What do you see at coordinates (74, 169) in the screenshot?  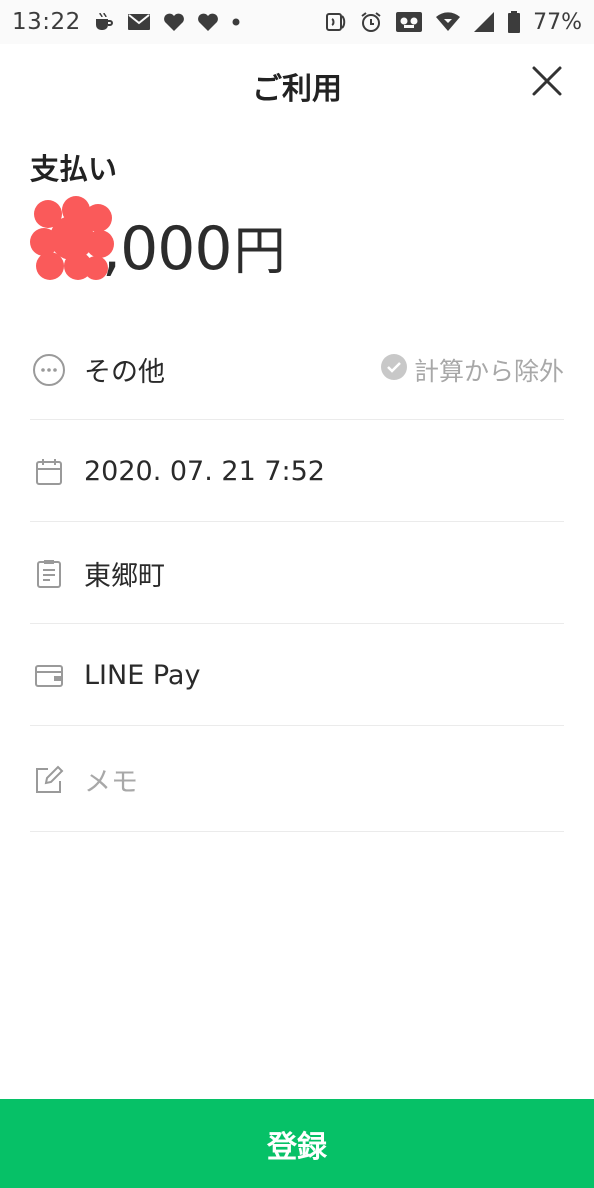 I see `payment-label: 支払い` at bounding box center [74, 169].